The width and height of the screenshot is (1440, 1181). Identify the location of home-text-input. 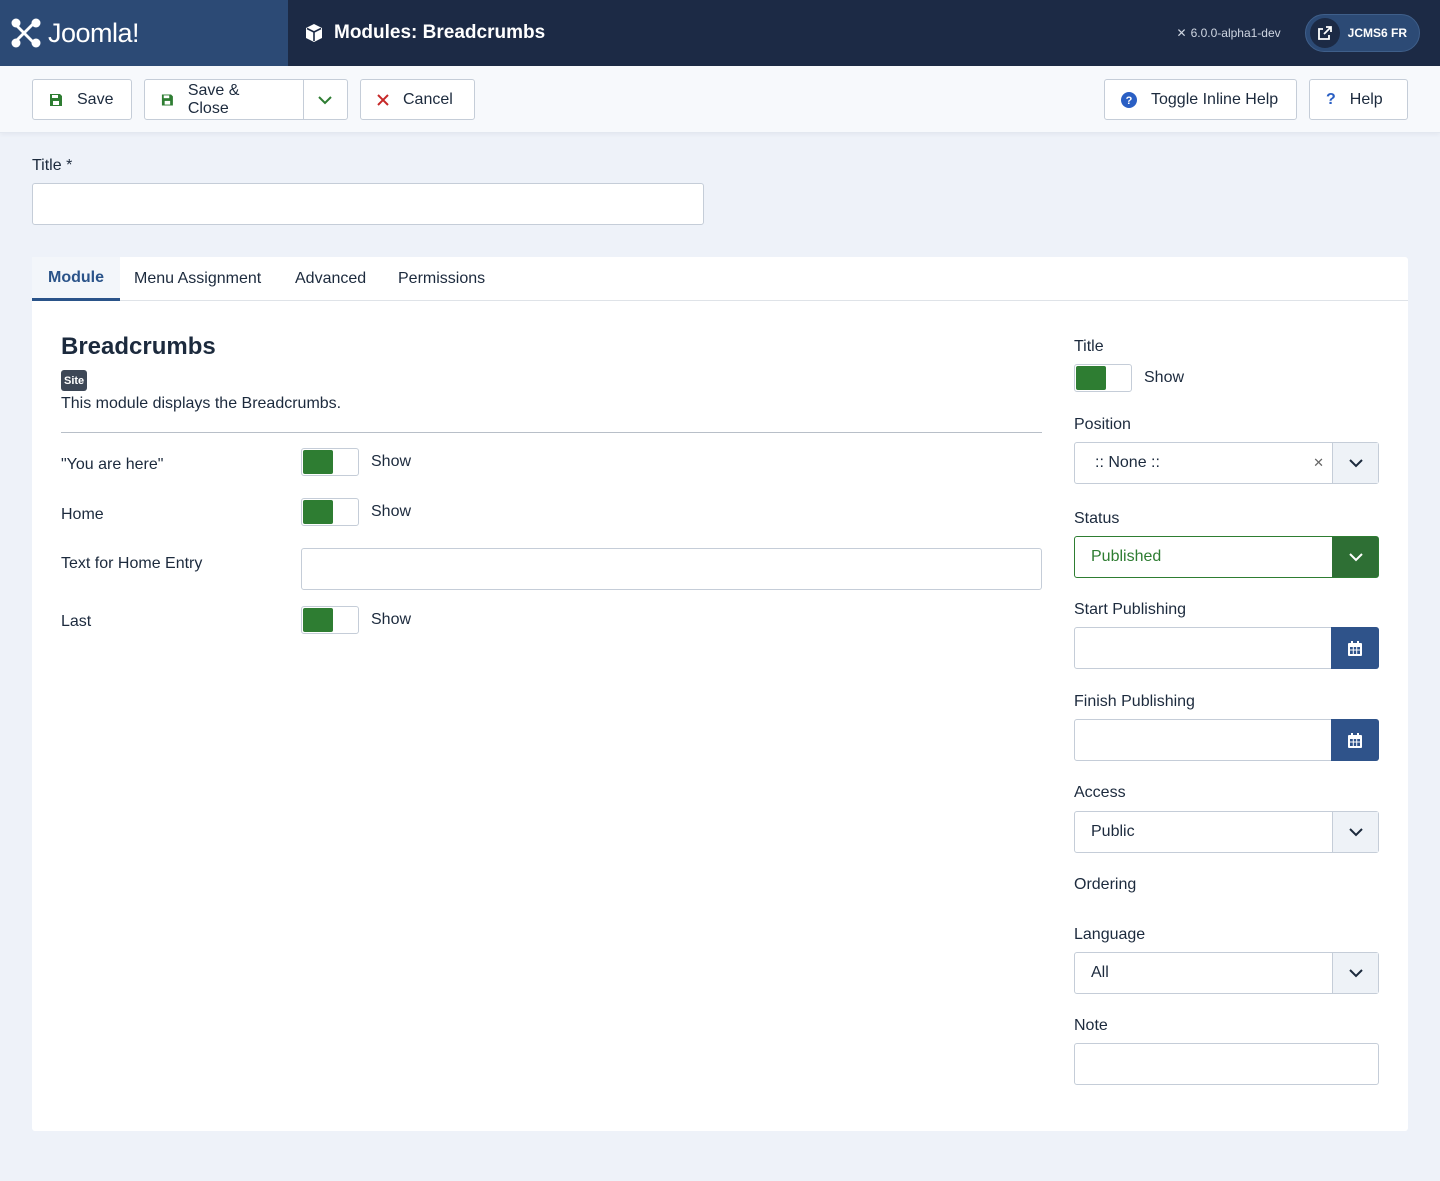
(671, 569).